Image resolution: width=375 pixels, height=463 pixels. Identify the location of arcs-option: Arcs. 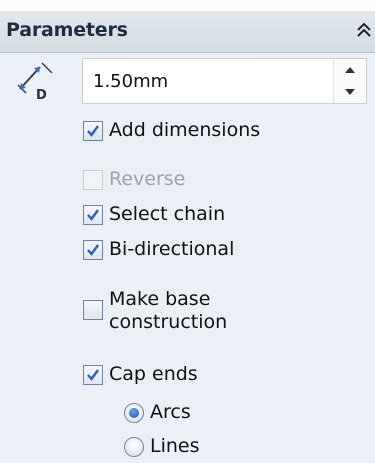
(157, 412).